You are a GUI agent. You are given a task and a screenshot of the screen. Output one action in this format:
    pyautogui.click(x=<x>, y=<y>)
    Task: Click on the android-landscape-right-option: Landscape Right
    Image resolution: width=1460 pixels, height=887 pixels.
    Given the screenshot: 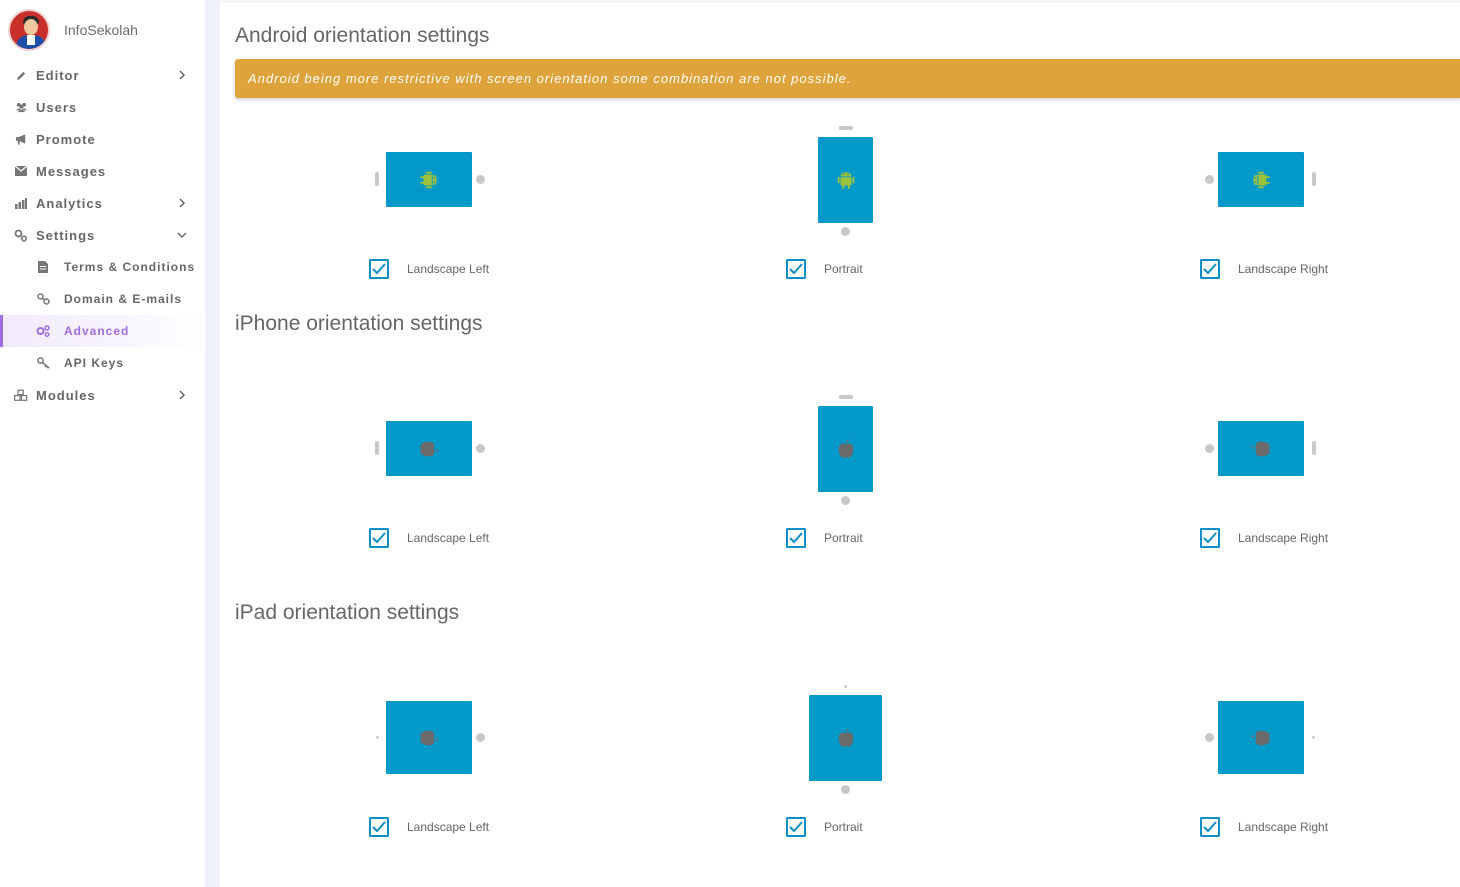 What is the action you would take?
    pyautogui.click(x=1264, y=269)
    